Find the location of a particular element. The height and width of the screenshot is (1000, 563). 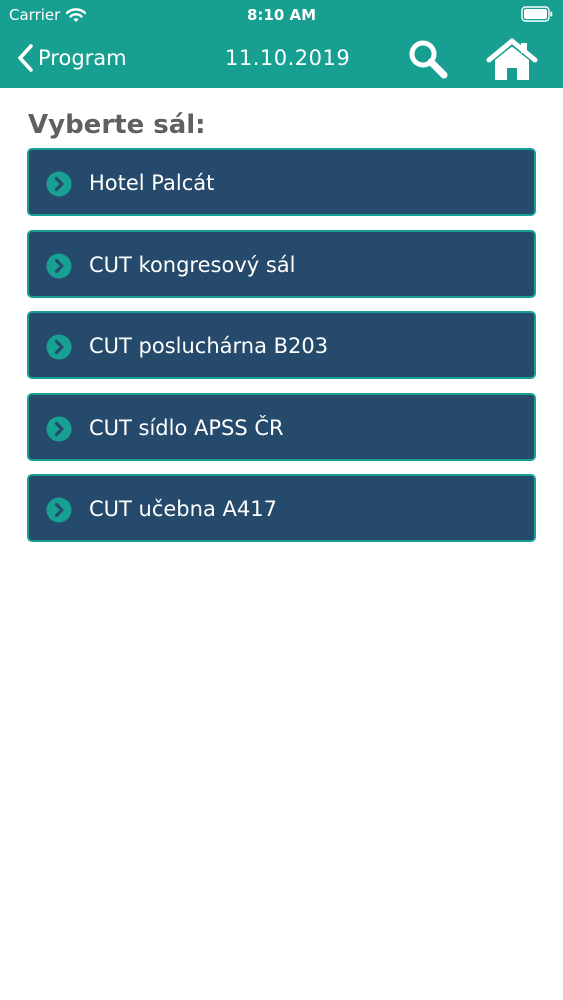

navigation-bar: Program 11.10.2019 is located at coordinates (281, 59).